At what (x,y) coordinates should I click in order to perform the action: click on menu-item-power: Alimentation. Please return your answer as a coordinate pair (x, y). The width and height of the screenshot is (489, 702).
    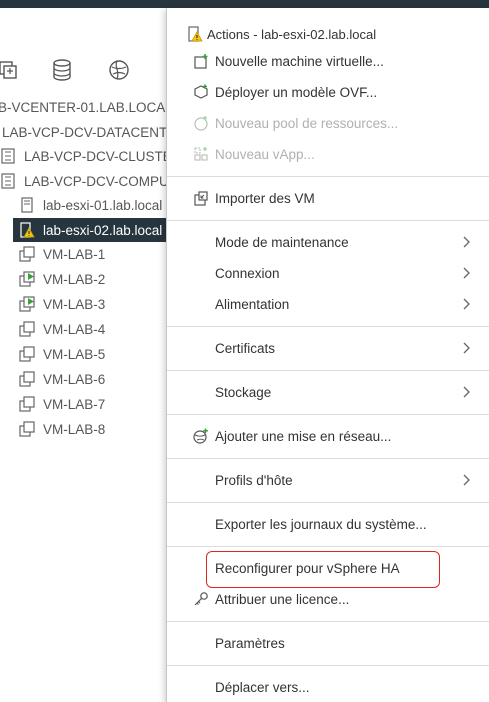
    Looking at the image, I should click on (328, 304).